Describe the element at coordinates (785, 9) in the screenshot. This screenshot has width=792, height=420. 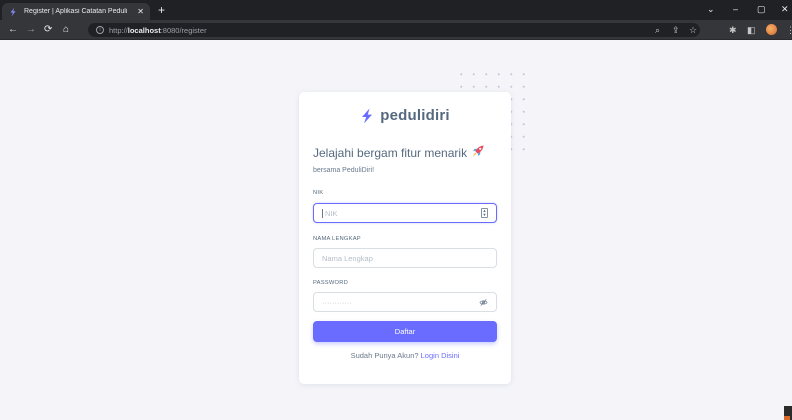
I see `close-window-icon: ✕` at that location.